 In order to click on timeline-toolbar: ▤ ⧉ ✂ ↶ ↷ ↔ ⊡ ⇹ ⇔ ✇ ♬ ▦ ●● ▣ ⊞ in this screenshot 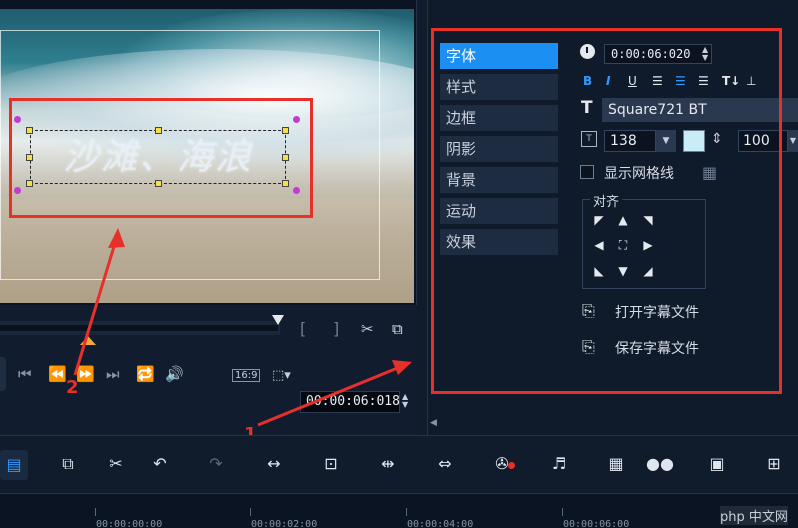, I will do `click(399, 464)`.